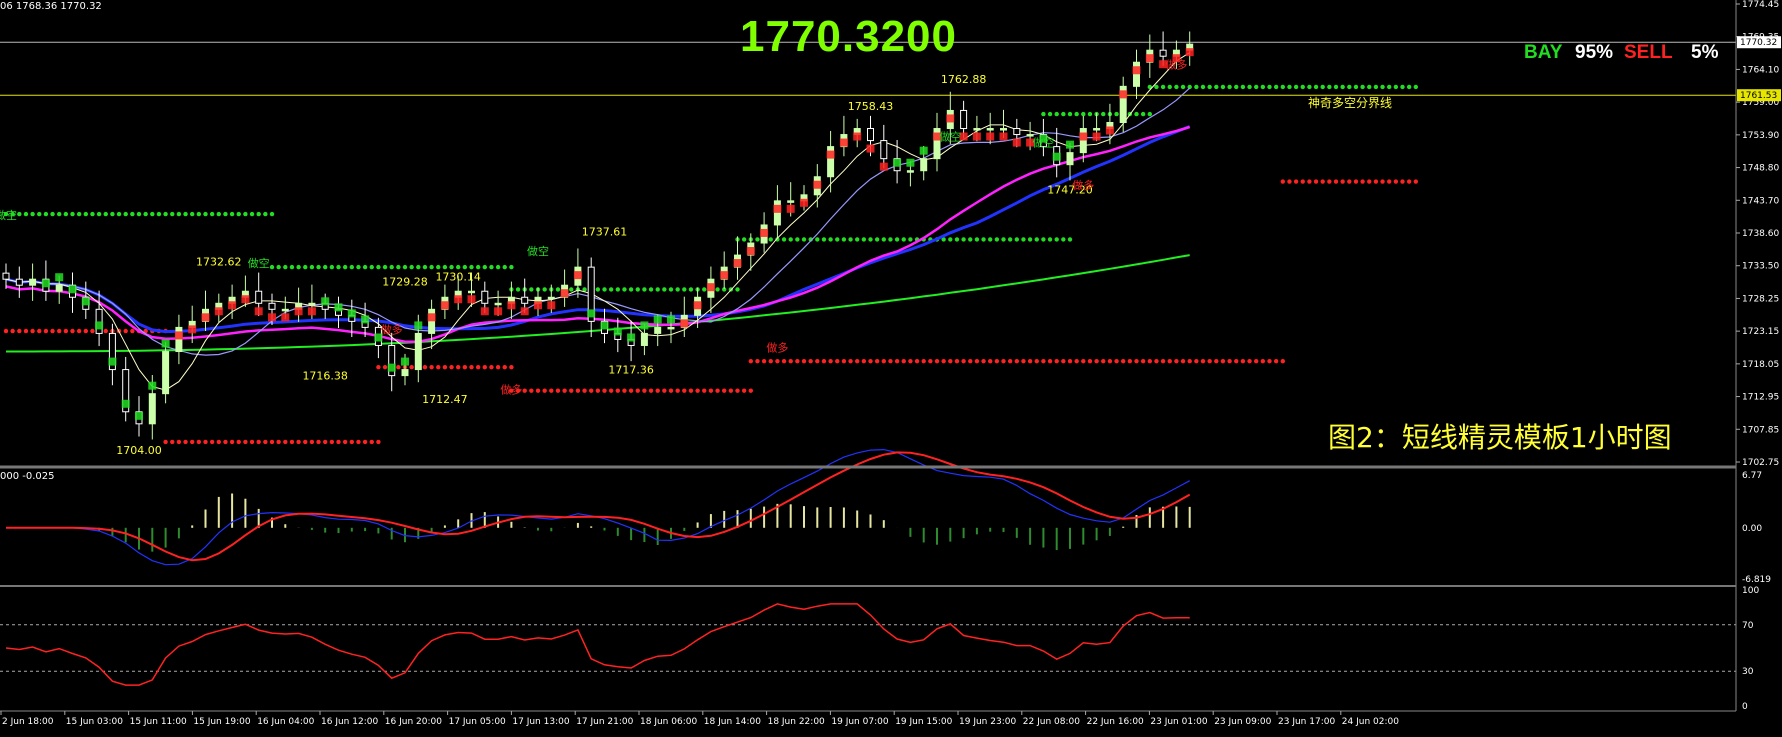  Describe the element at coordinates (1115, 722) in the screenshot. I see `time-label: 22 Jun 16:00` at that location.